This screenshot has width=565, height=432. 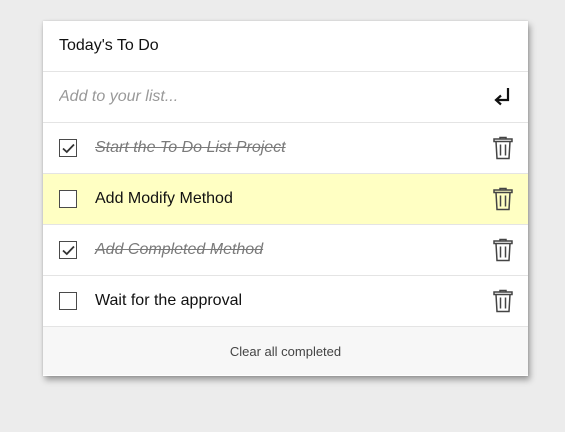 What do you see at coordinates (275, 97) in the screenshot?
I see `add-item-input` at bounding box center [275, 97].